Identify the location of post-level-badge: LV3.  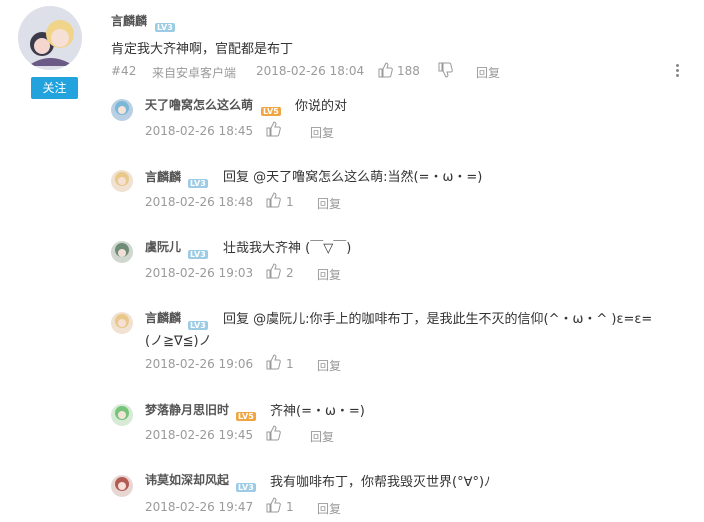
(165, 27).